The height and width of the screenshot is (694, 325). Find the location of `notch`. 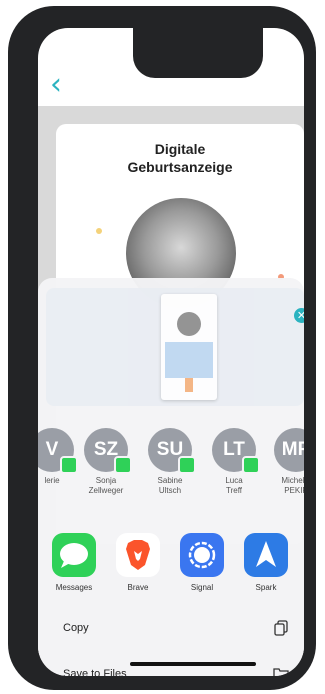

notch is located at coordinates (198, 53).